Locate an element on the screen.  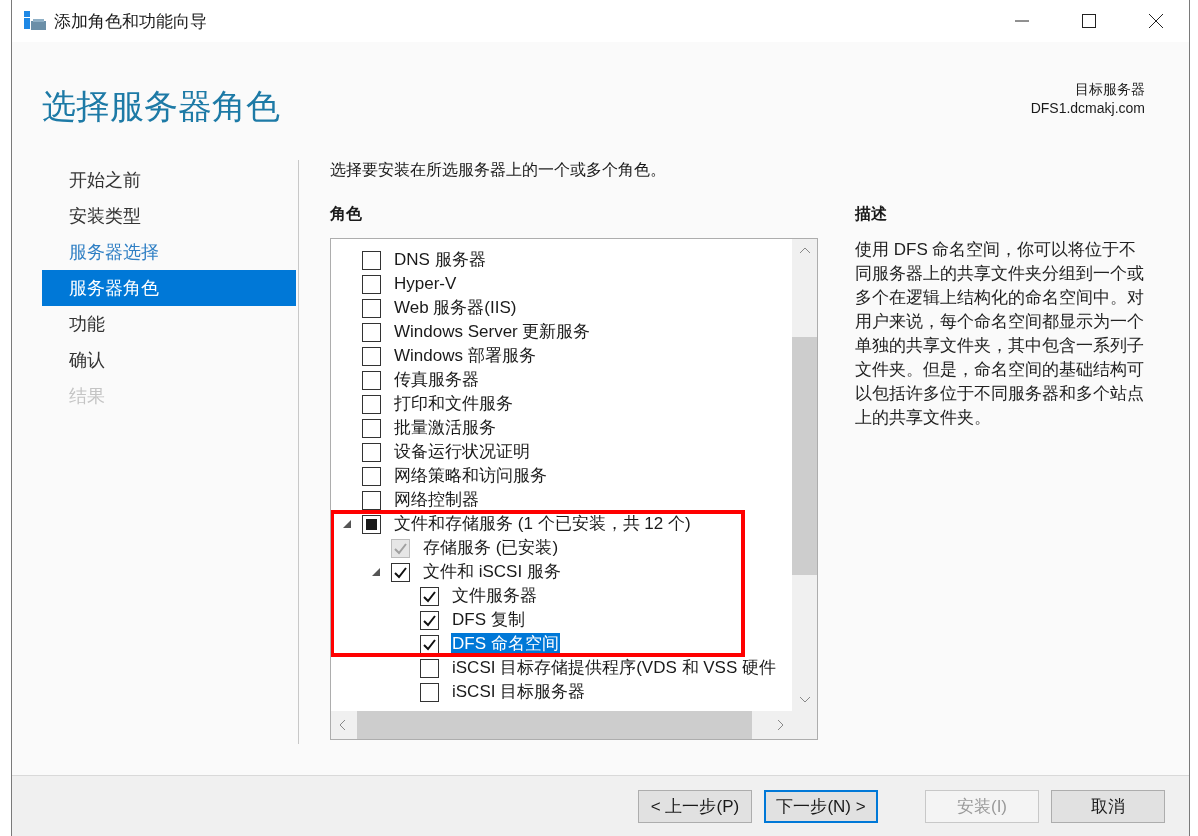
instruction-text: 选择要安装在所选服务器上的一个或多个角色。 is located at coordinates (498, 170).